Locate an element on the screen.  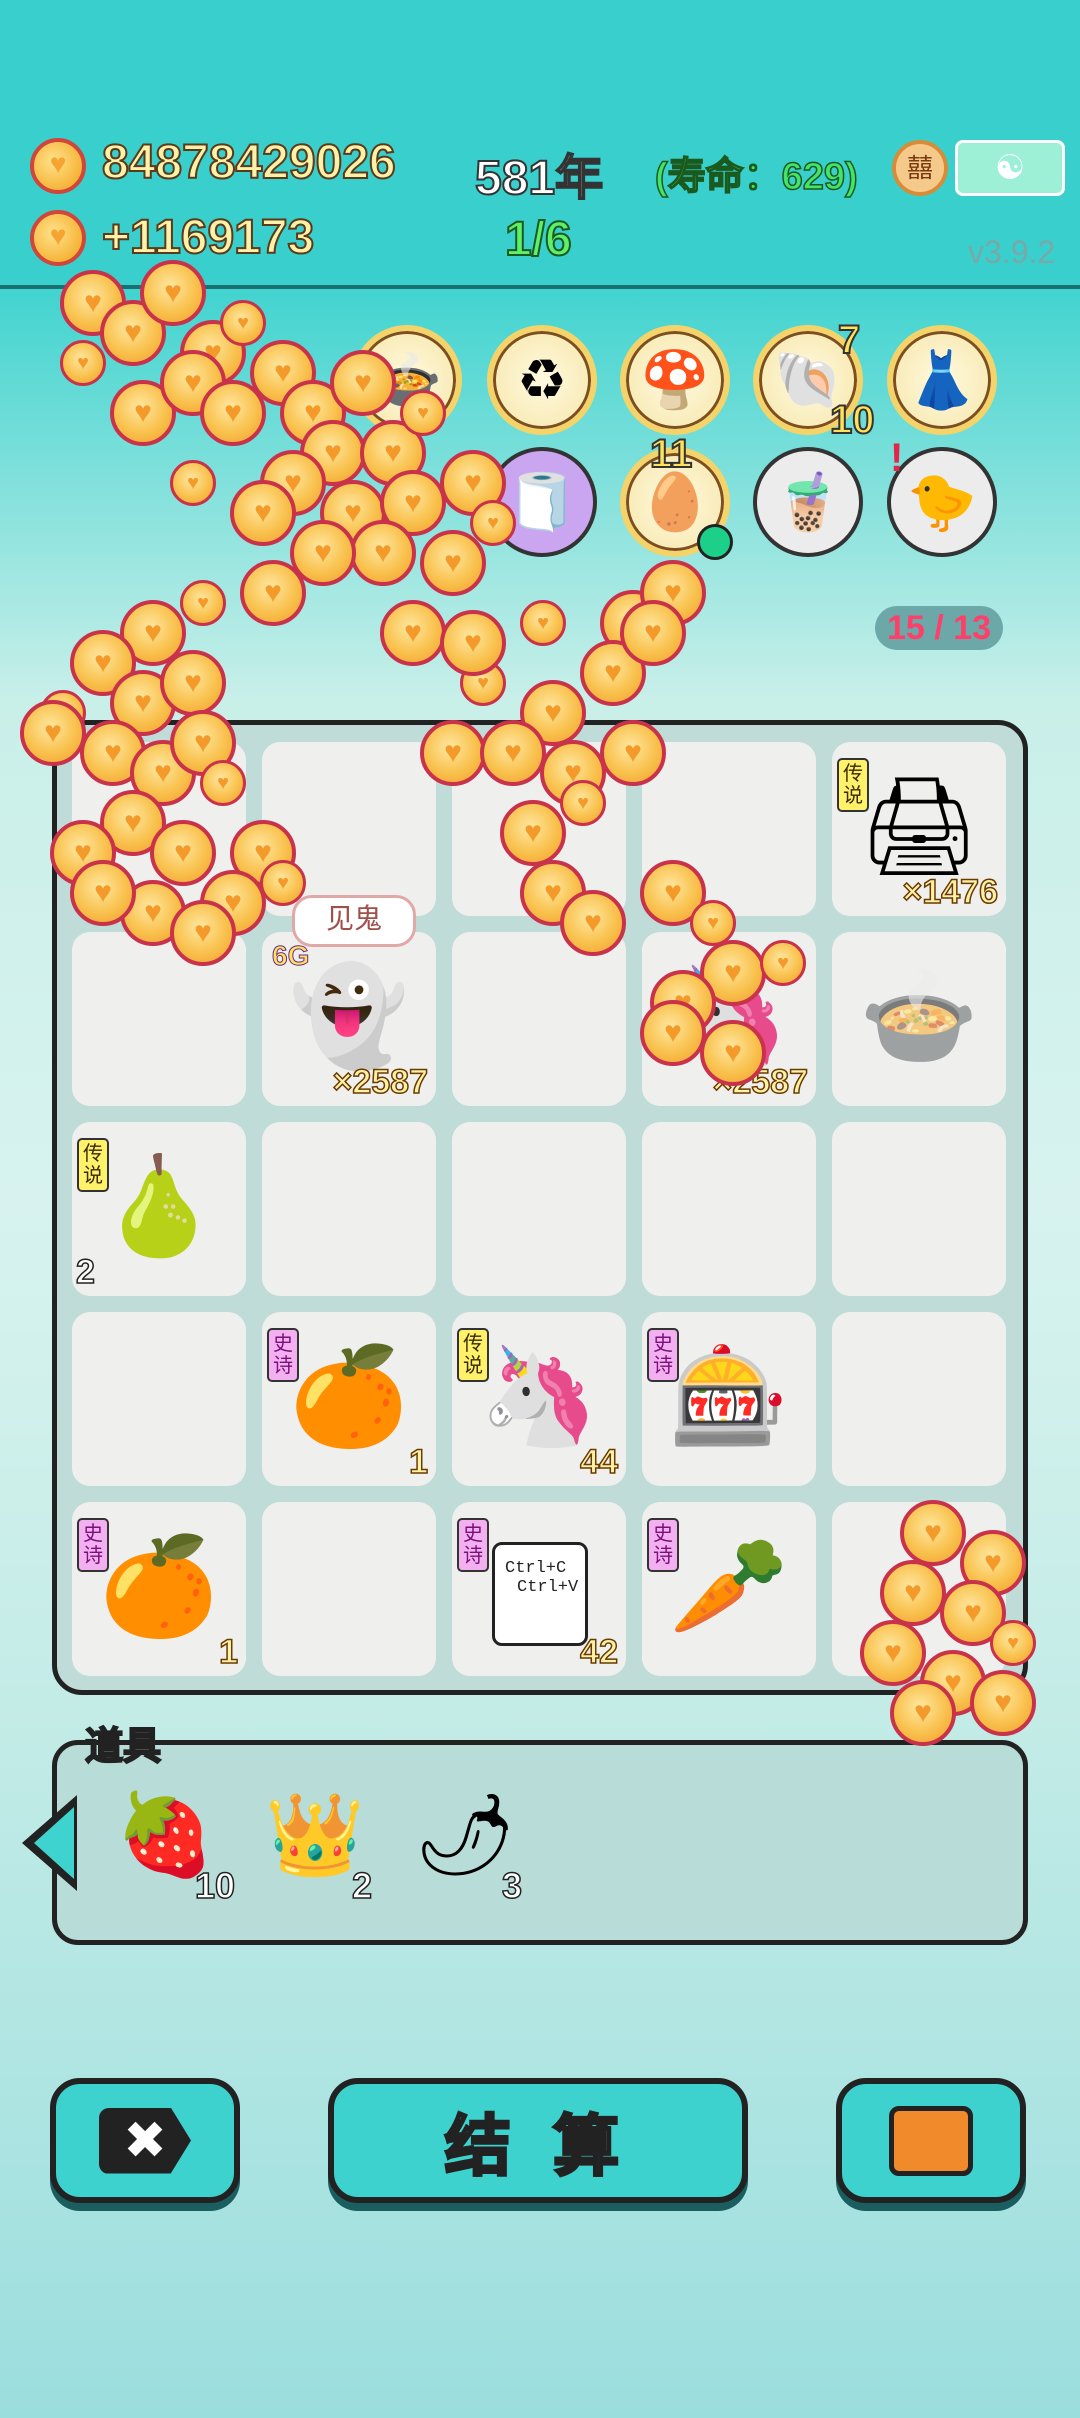
inventory-button is located at coordinates (931, 2140).